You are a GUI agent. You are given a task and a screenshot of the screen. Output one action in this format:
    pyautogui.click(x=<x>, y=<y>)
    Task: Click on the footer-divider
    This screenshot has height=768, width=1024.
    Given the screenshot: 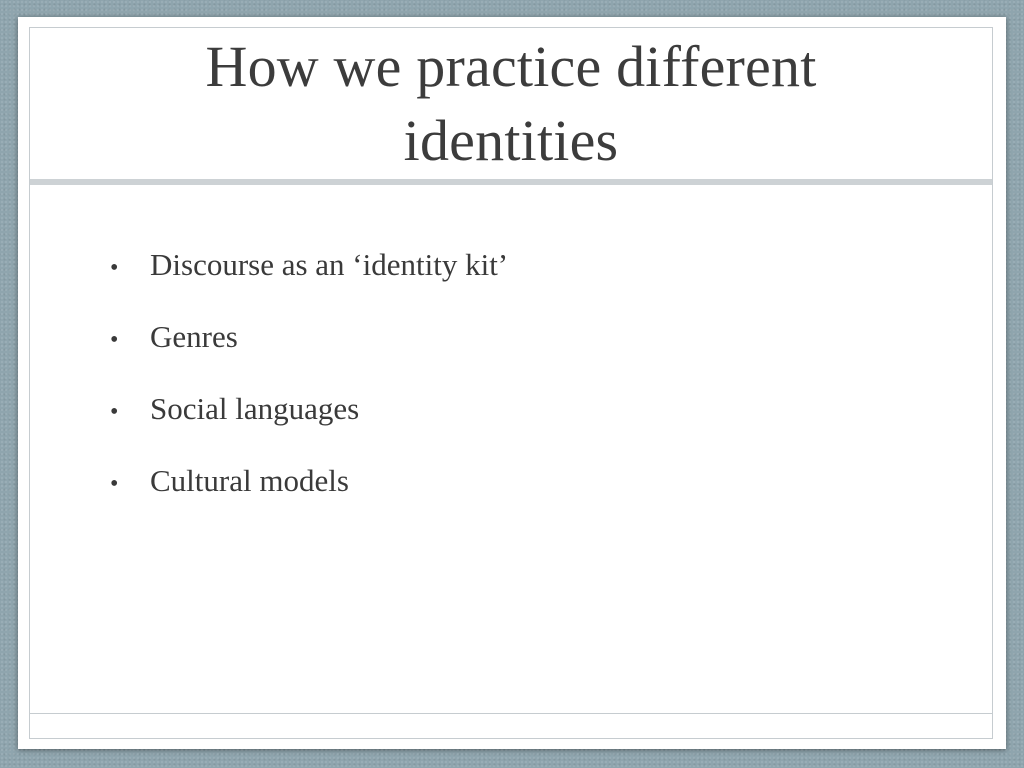 What is the action you would take?
    pyautogui.click(x=511, y=713)
    